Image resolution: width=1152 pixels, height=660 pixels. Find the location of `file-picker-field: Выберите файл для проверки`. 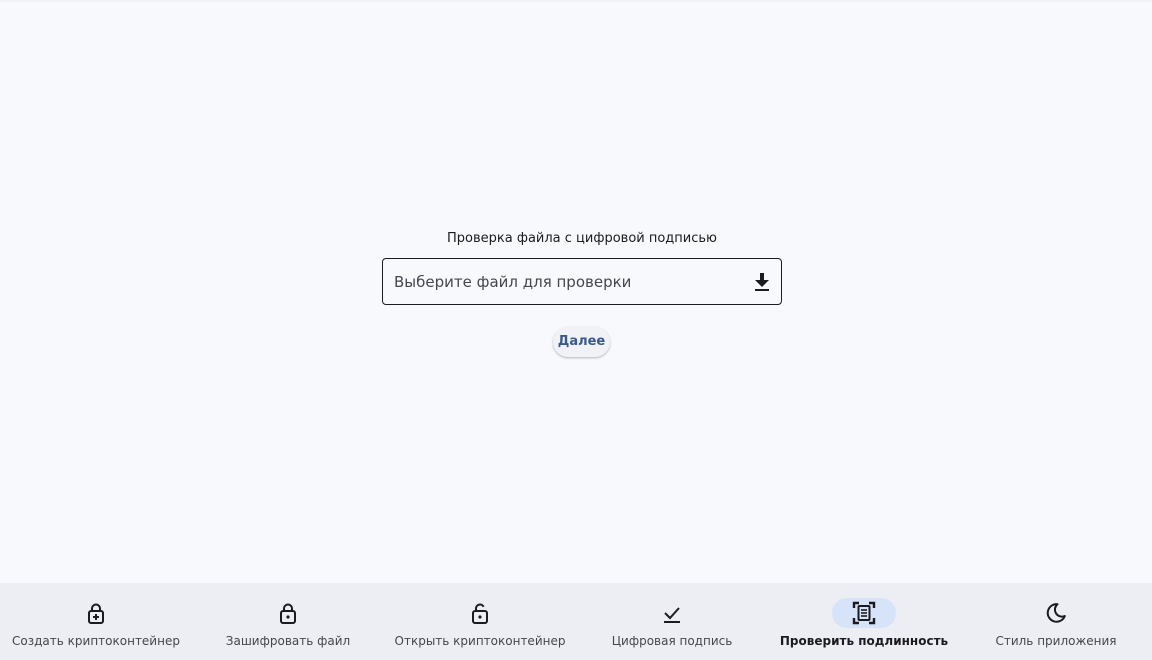

file-picker-field: Выберите файл для проверки is located at coordinates (582, 281).